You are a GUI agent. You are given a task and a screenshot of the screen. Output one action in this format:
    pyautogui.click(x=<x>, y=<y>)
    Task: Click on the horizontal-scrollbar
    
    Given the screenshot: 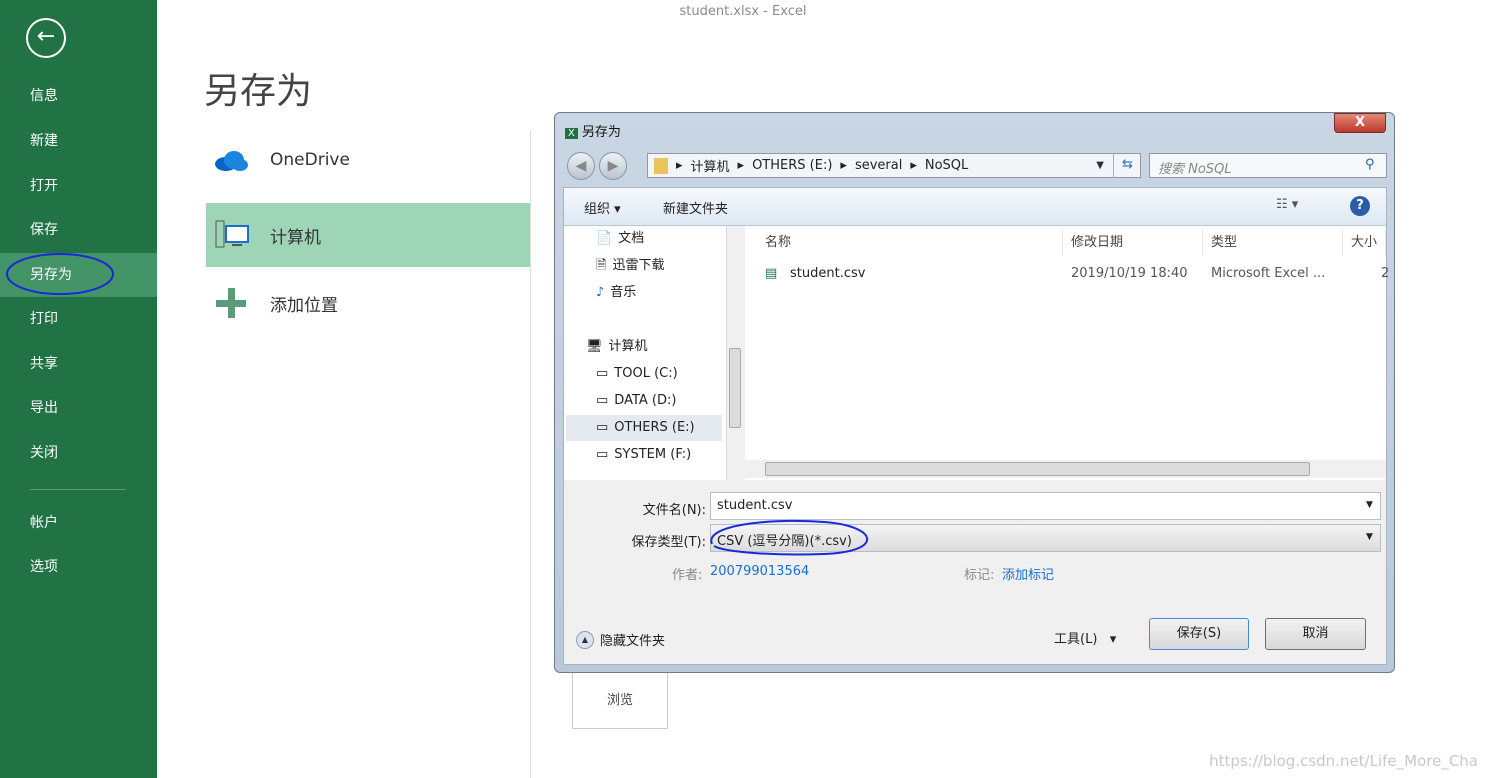 What is the action you would take?
    pyautogui.click(x=1065, y=469)
    